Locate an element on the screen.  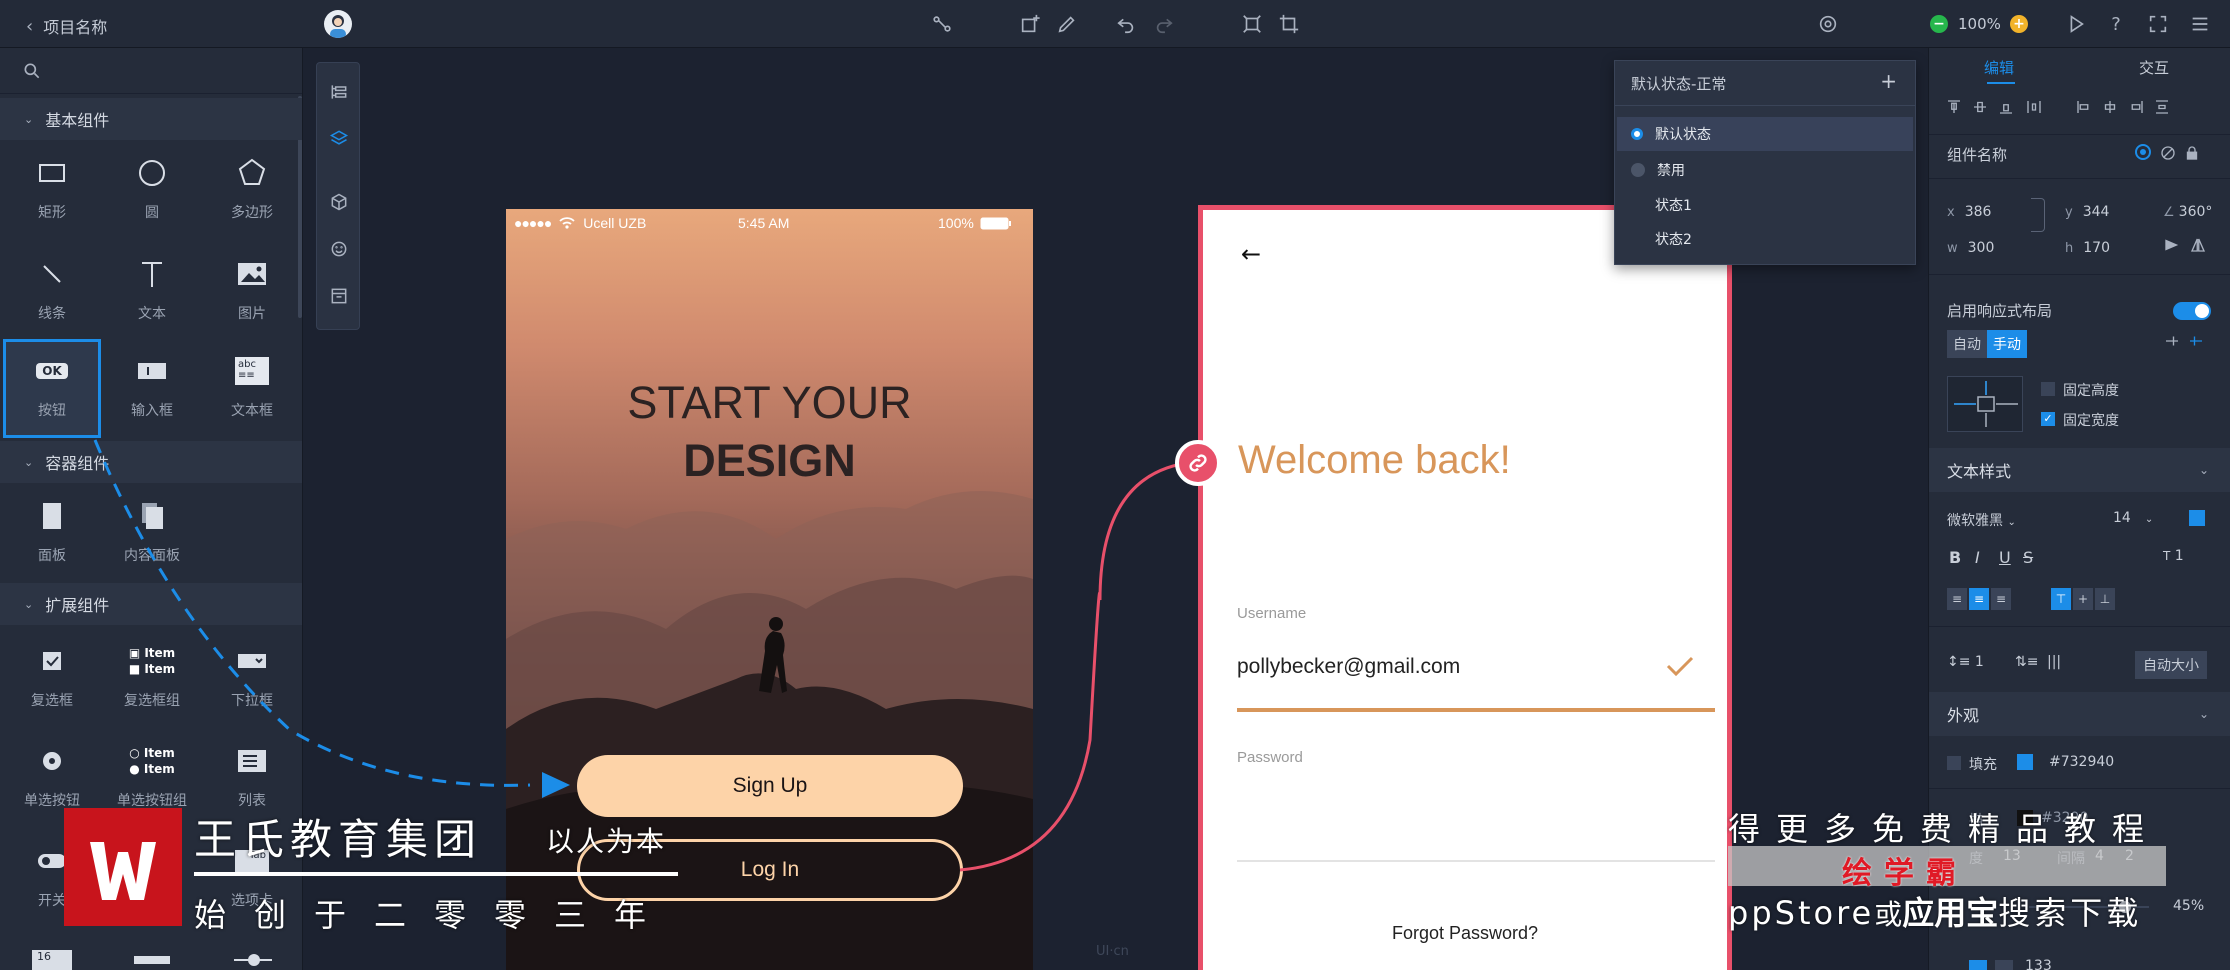
state-item-2: 状态2 is located at coordinates (1673, 239).